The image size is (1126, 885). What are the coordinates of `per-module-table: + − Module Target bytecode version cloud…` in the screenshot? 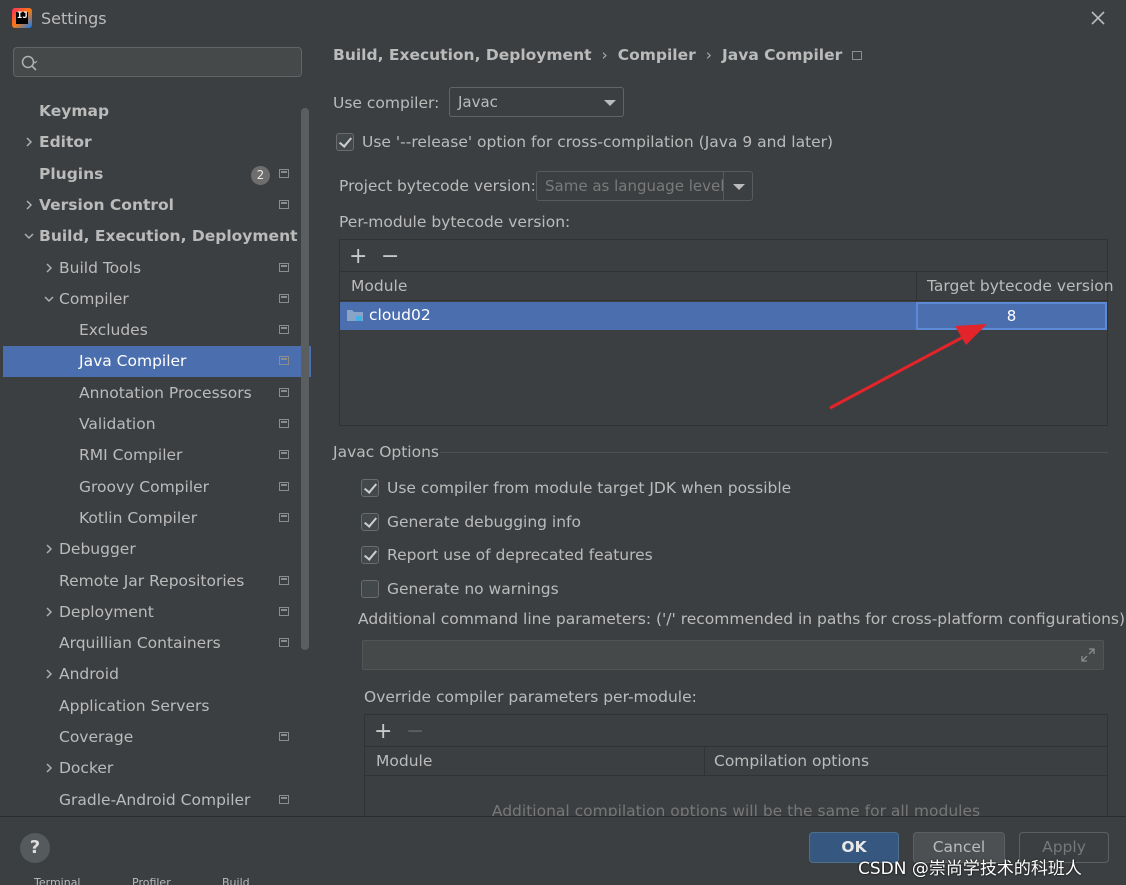 It's located at (726, 332).